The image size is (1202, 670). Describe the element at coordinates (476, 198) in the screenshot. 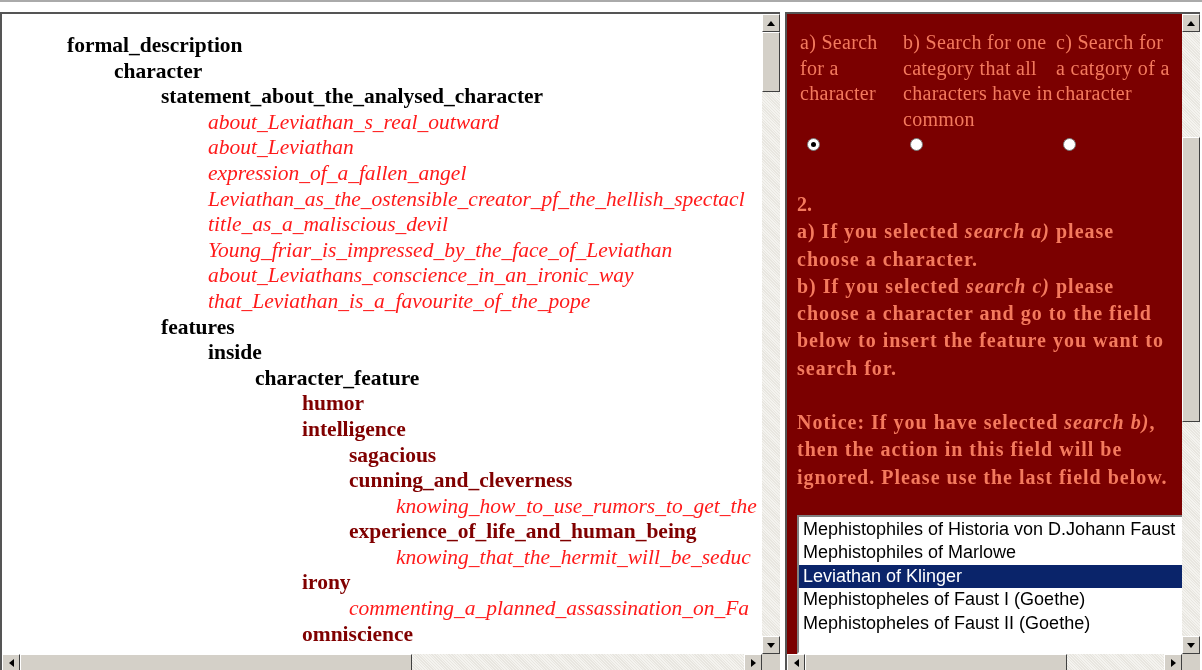

I see `tree-statement: Leviathan_as_the_ostensible_creator_pf_the_hellish_spectacl` at that location.